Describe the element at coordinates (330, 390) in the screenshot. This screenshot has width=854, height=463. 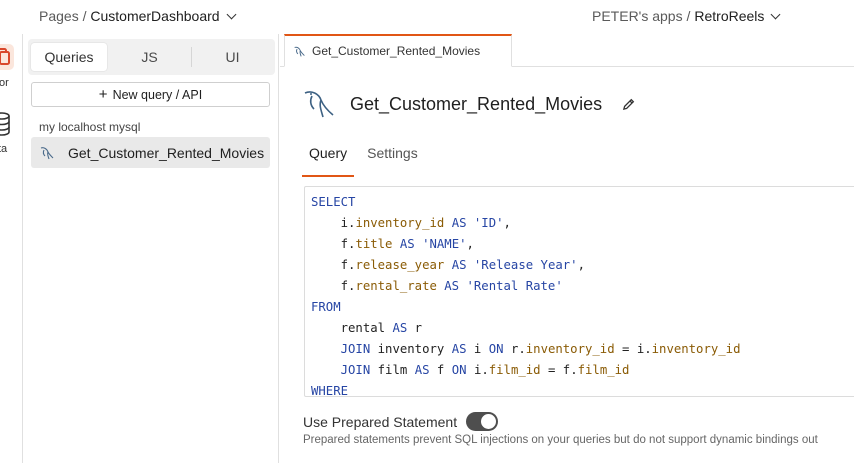
I see `sql-keyword: WHERE` at that location.